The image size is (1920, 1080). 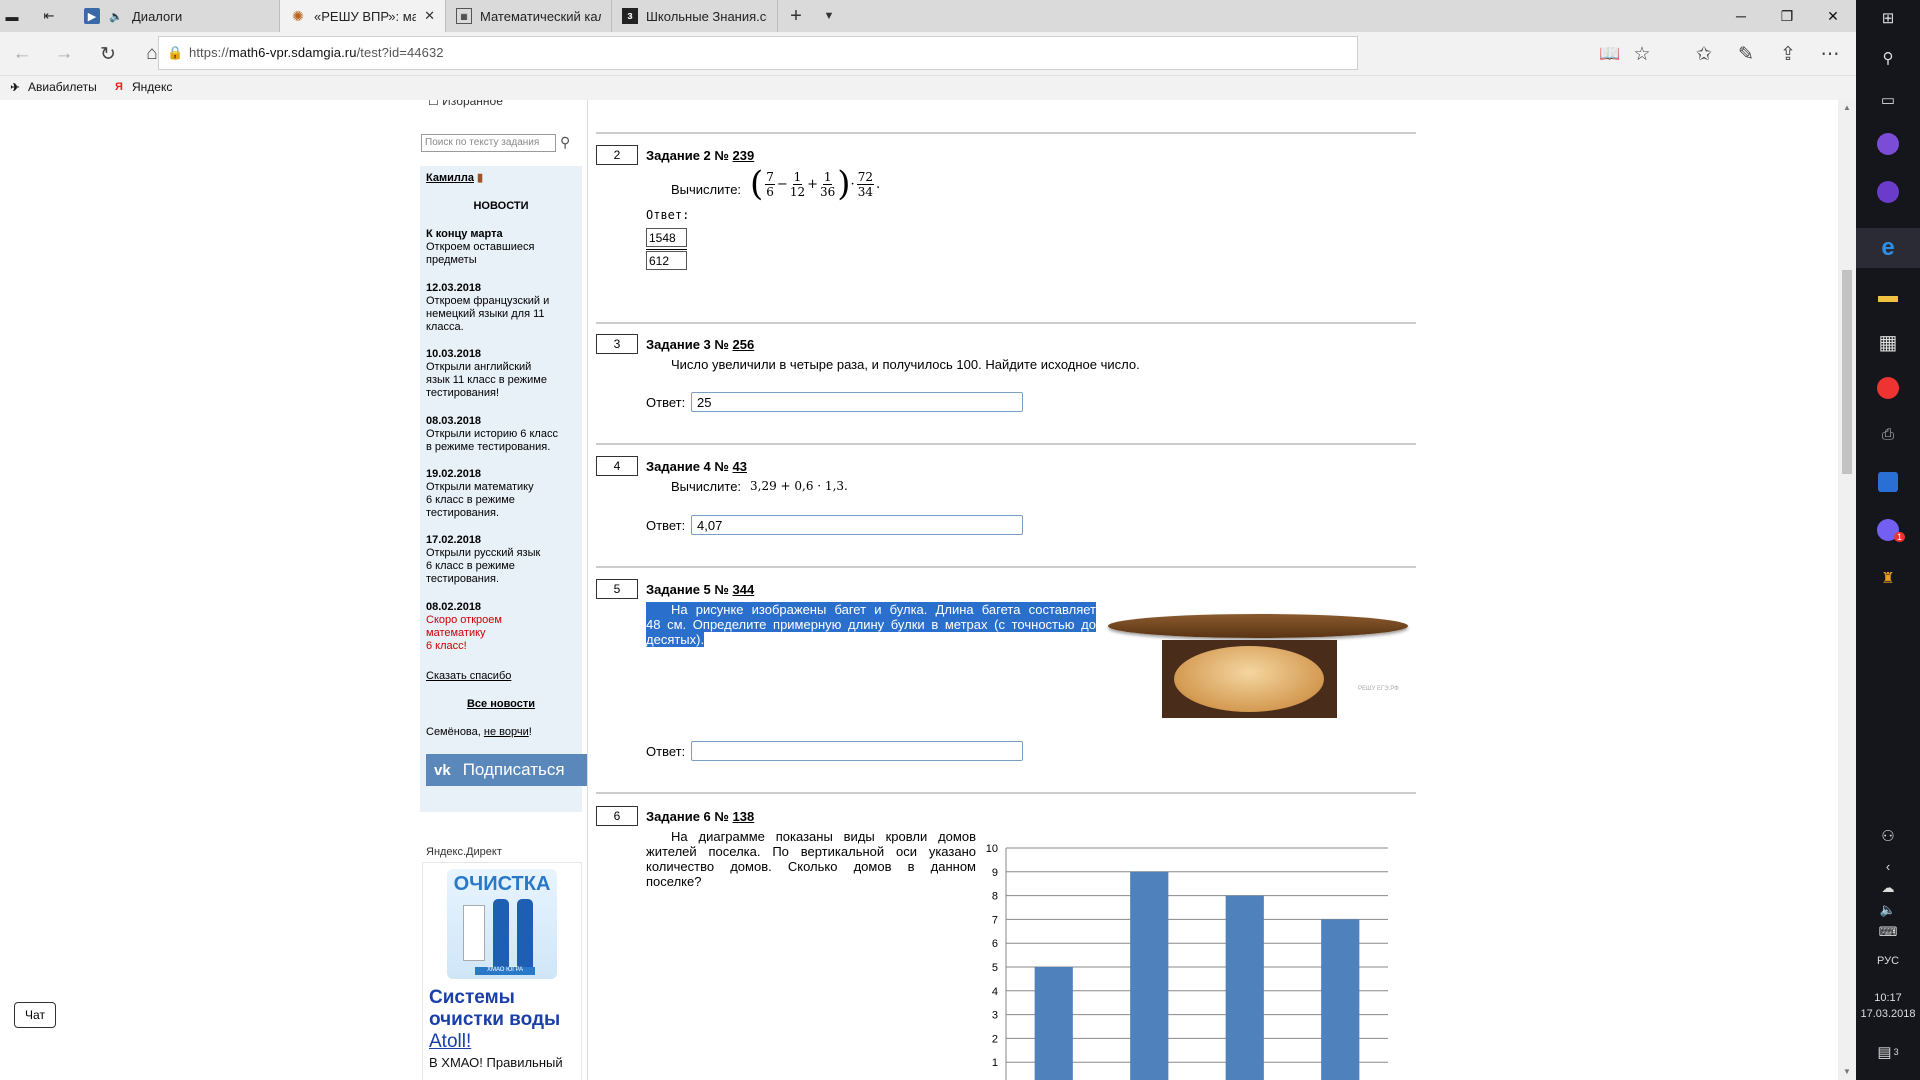 I want to click on tab-znanija: з Школьные Знания.com - Р, so click(x=695, y=16).